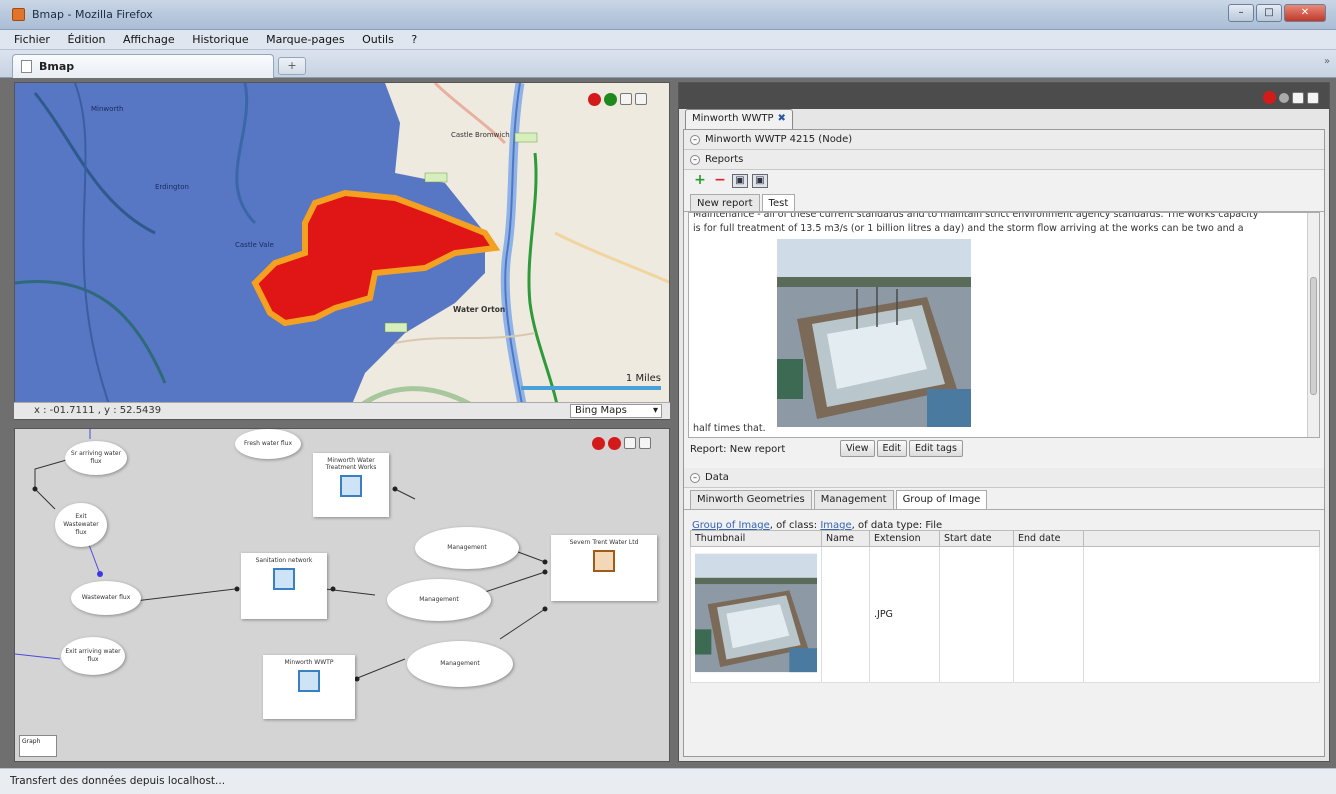 This screenshot has height=794, width=1336. I want to click on person-icon, so click(604, 561).